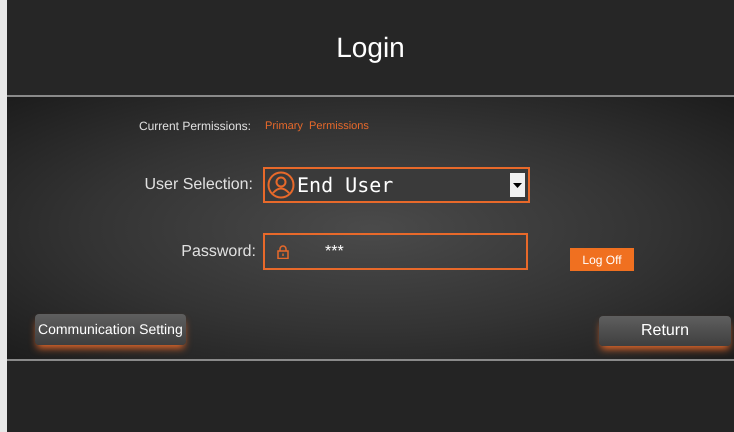 The image size is (734, 432). I want to click on lock-icon, so click(283, 251).